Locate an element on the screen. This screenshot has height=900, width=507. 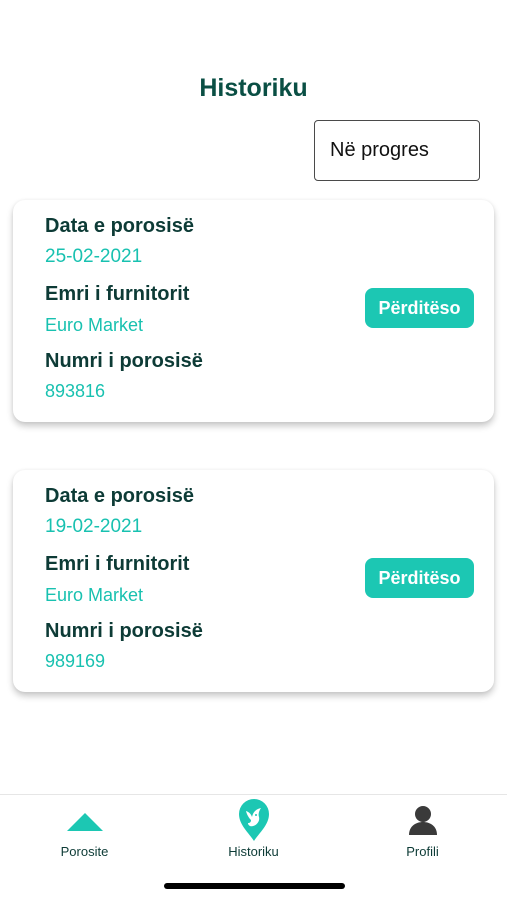
status-filter-select: Në progres is located at coordinates (397, 150).